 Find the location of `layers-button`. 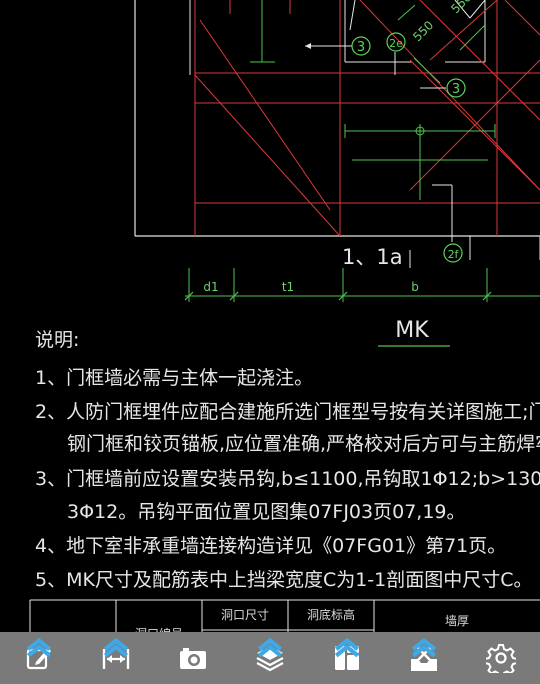

layers-button is located at coordinates (270, 658).